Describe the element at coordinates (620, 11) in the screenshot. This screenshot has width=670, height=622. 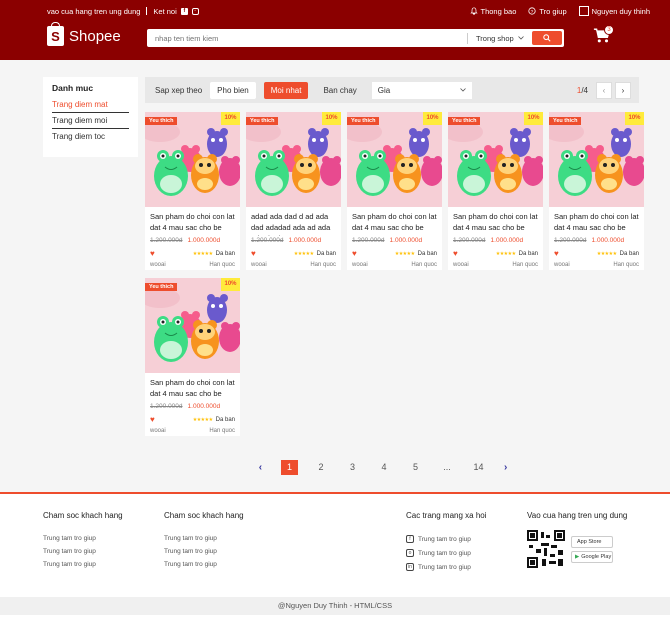
I see `user-name: Nguyen duy thinh` at that location.